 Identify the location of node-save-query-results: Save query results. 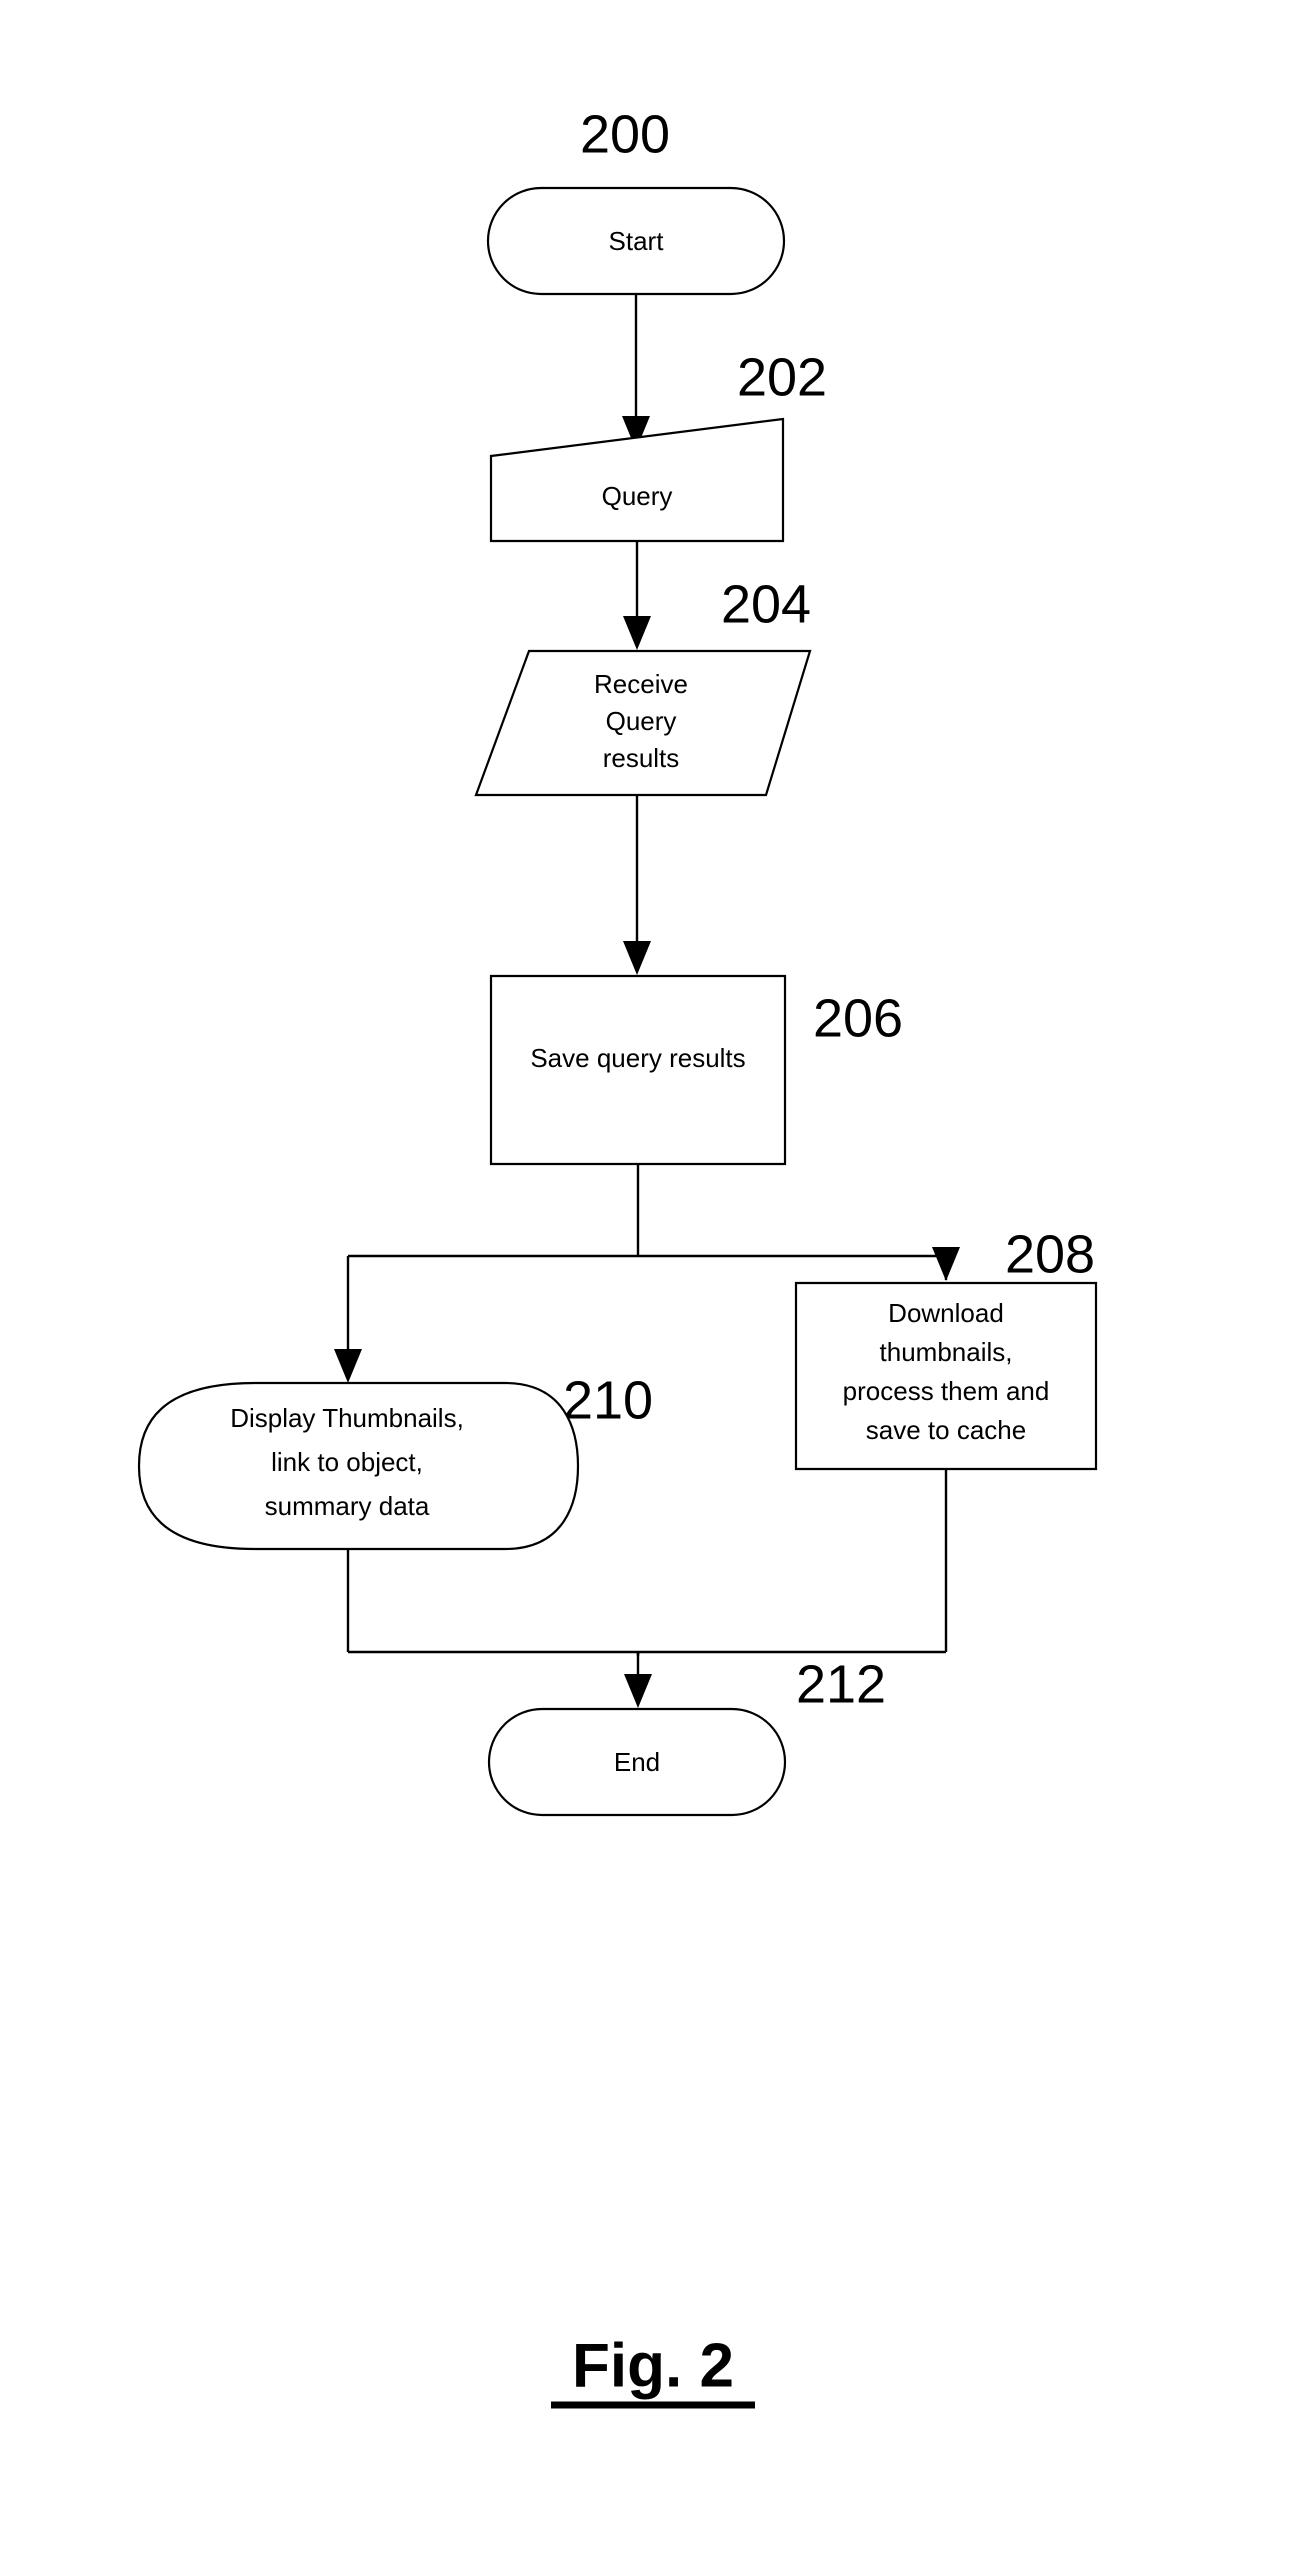
(638, 1070).